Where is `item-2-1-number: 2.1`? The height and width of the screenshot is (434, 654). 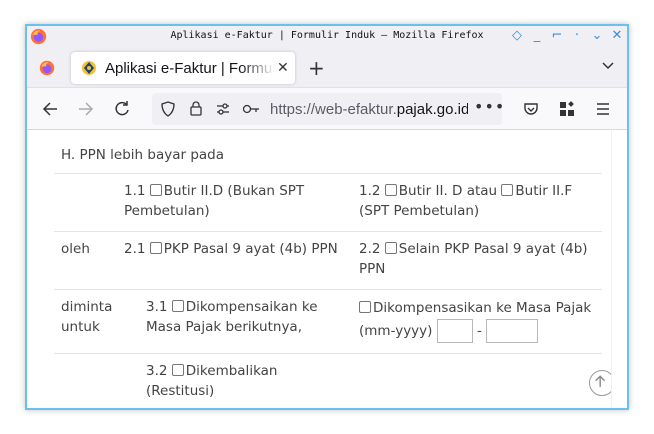
item-2-1-number: 2.1 is located at coordinates (135, 249).